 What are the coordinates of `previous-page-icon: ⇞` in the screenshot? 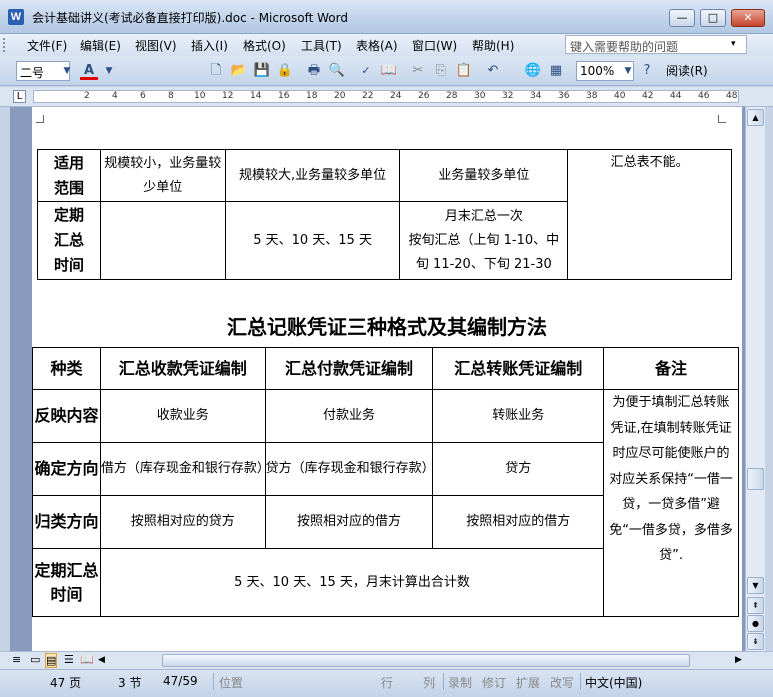 It's located at (755, 605).